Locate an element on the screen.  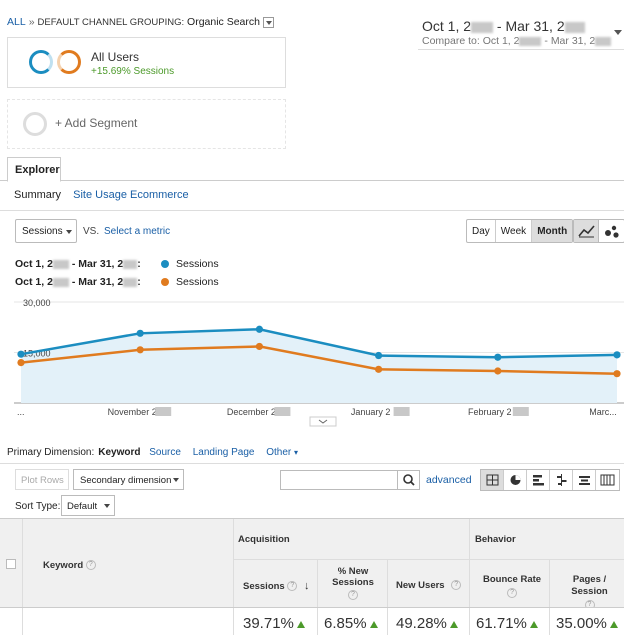
bounce-rate-header: Bounce Rate? is located at coordinates (512, 586).